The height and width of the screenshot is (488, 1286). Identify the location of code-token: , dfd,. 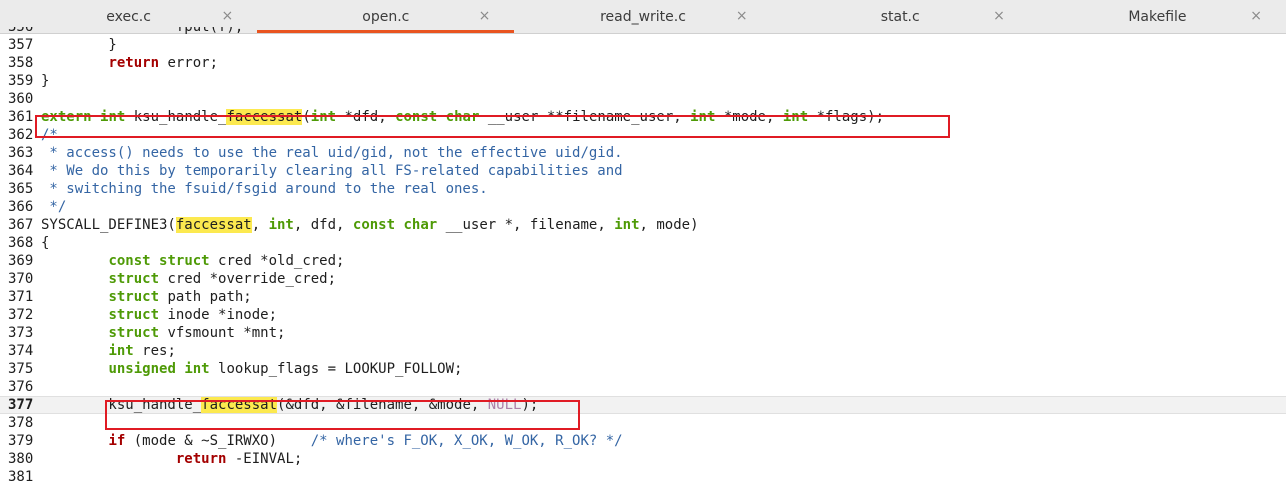
(323, 225).